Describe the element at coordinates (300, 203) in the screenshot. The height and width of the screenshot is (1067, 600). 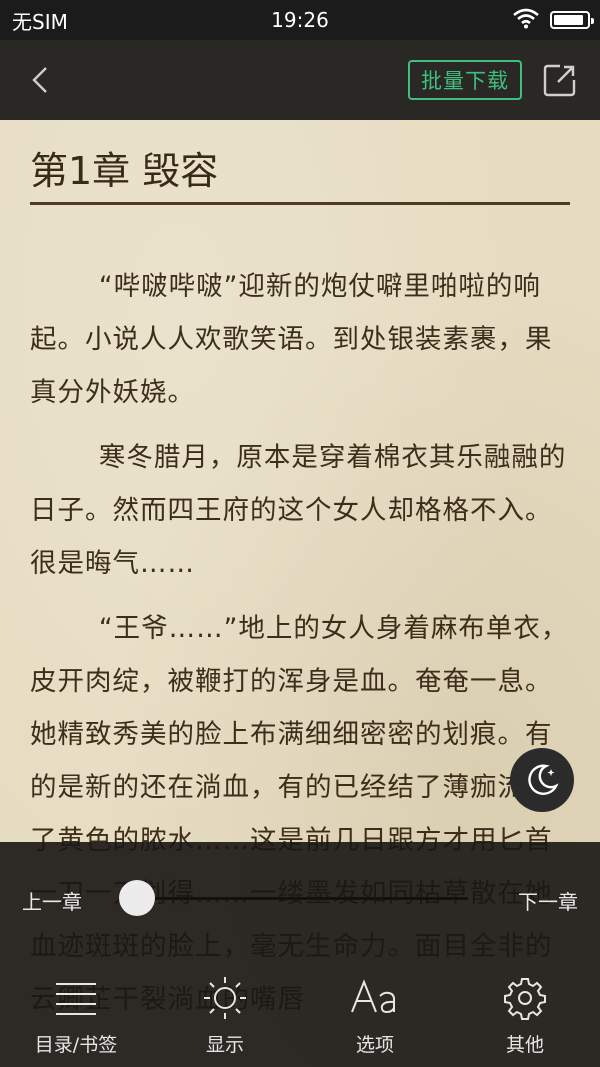
I see `title-divider` at that location.